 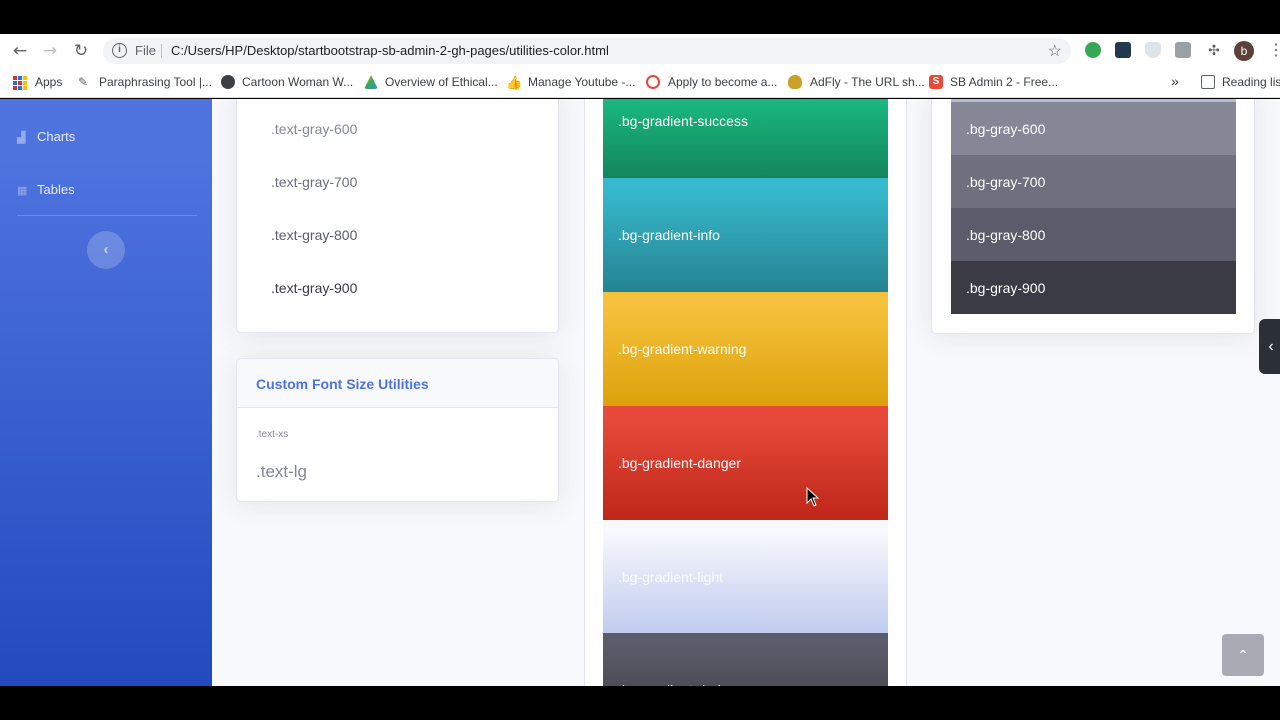 I want to click on info-icon: i, so click(x=119, y=50).